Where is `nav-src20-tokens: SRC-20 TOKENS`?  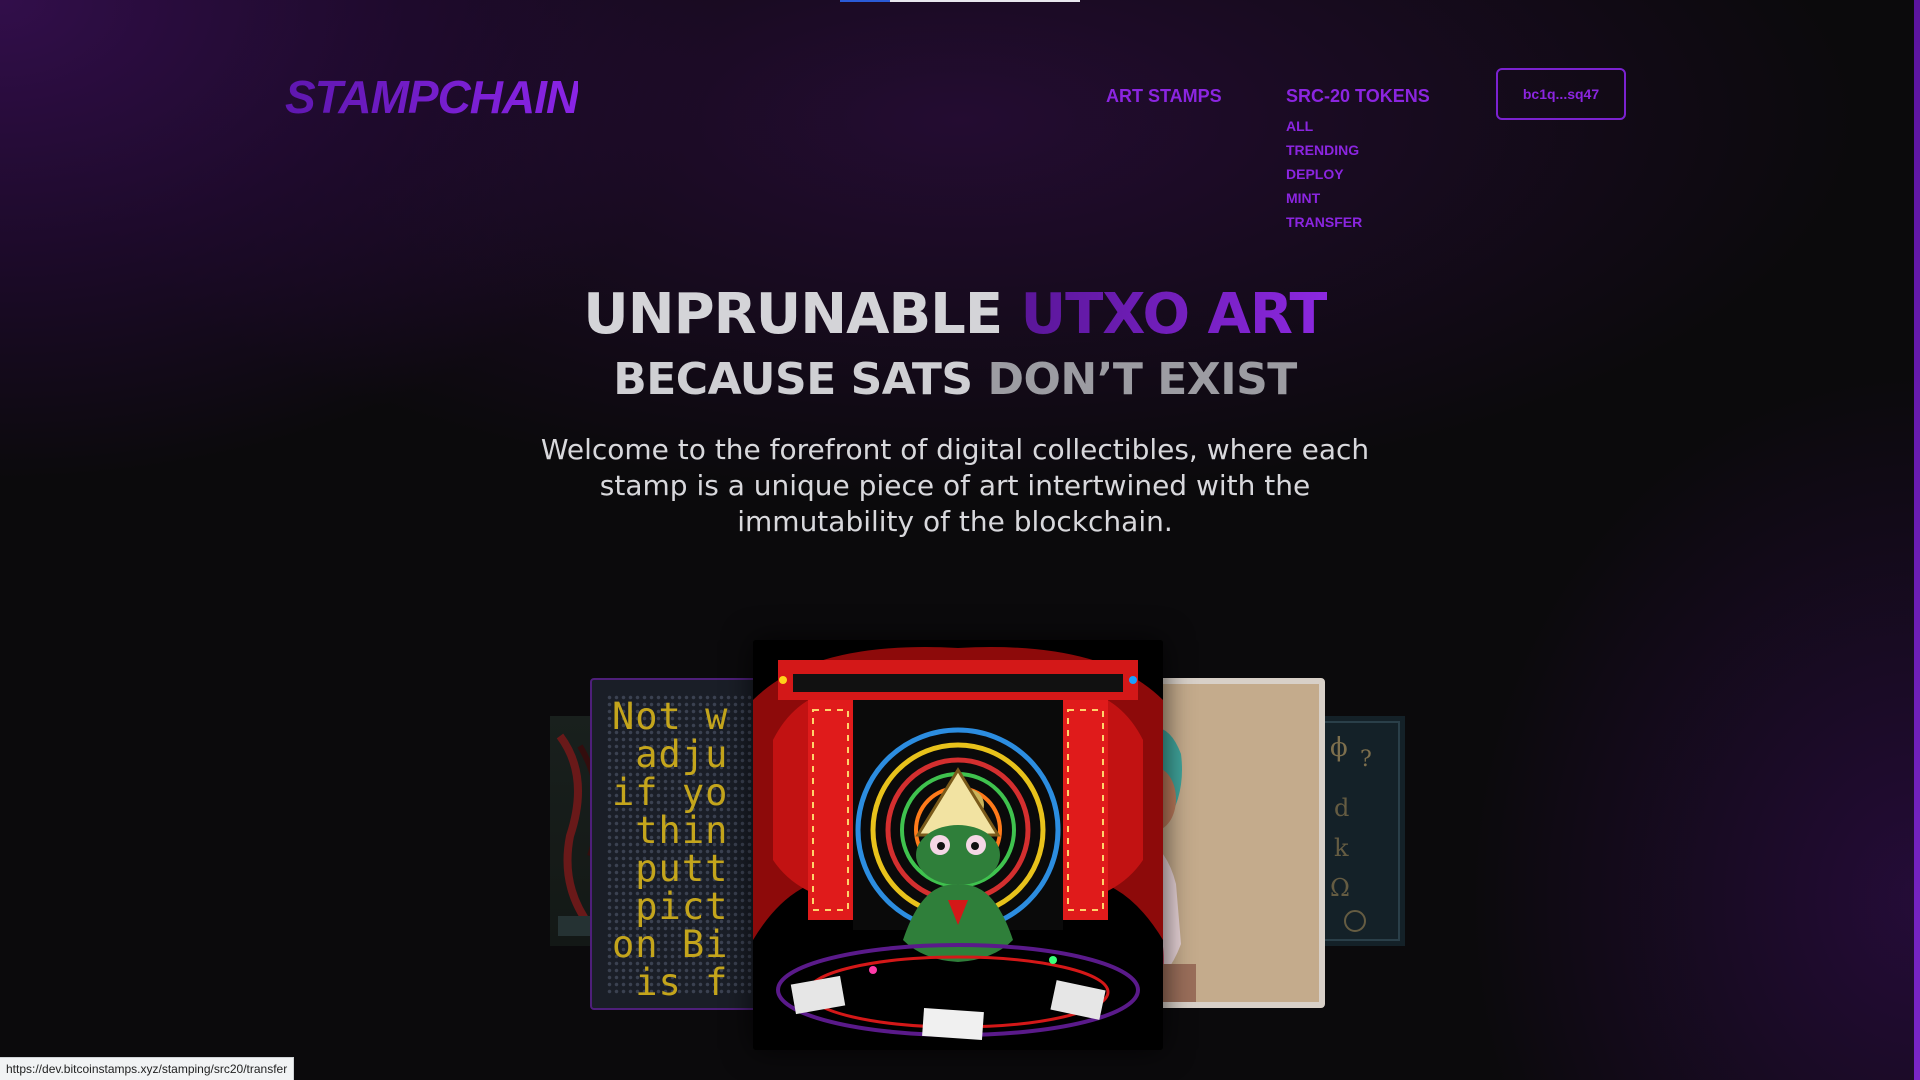
nav-src20-tokens: SRC-20 TOKENS is located at coordinates (1358, 96).